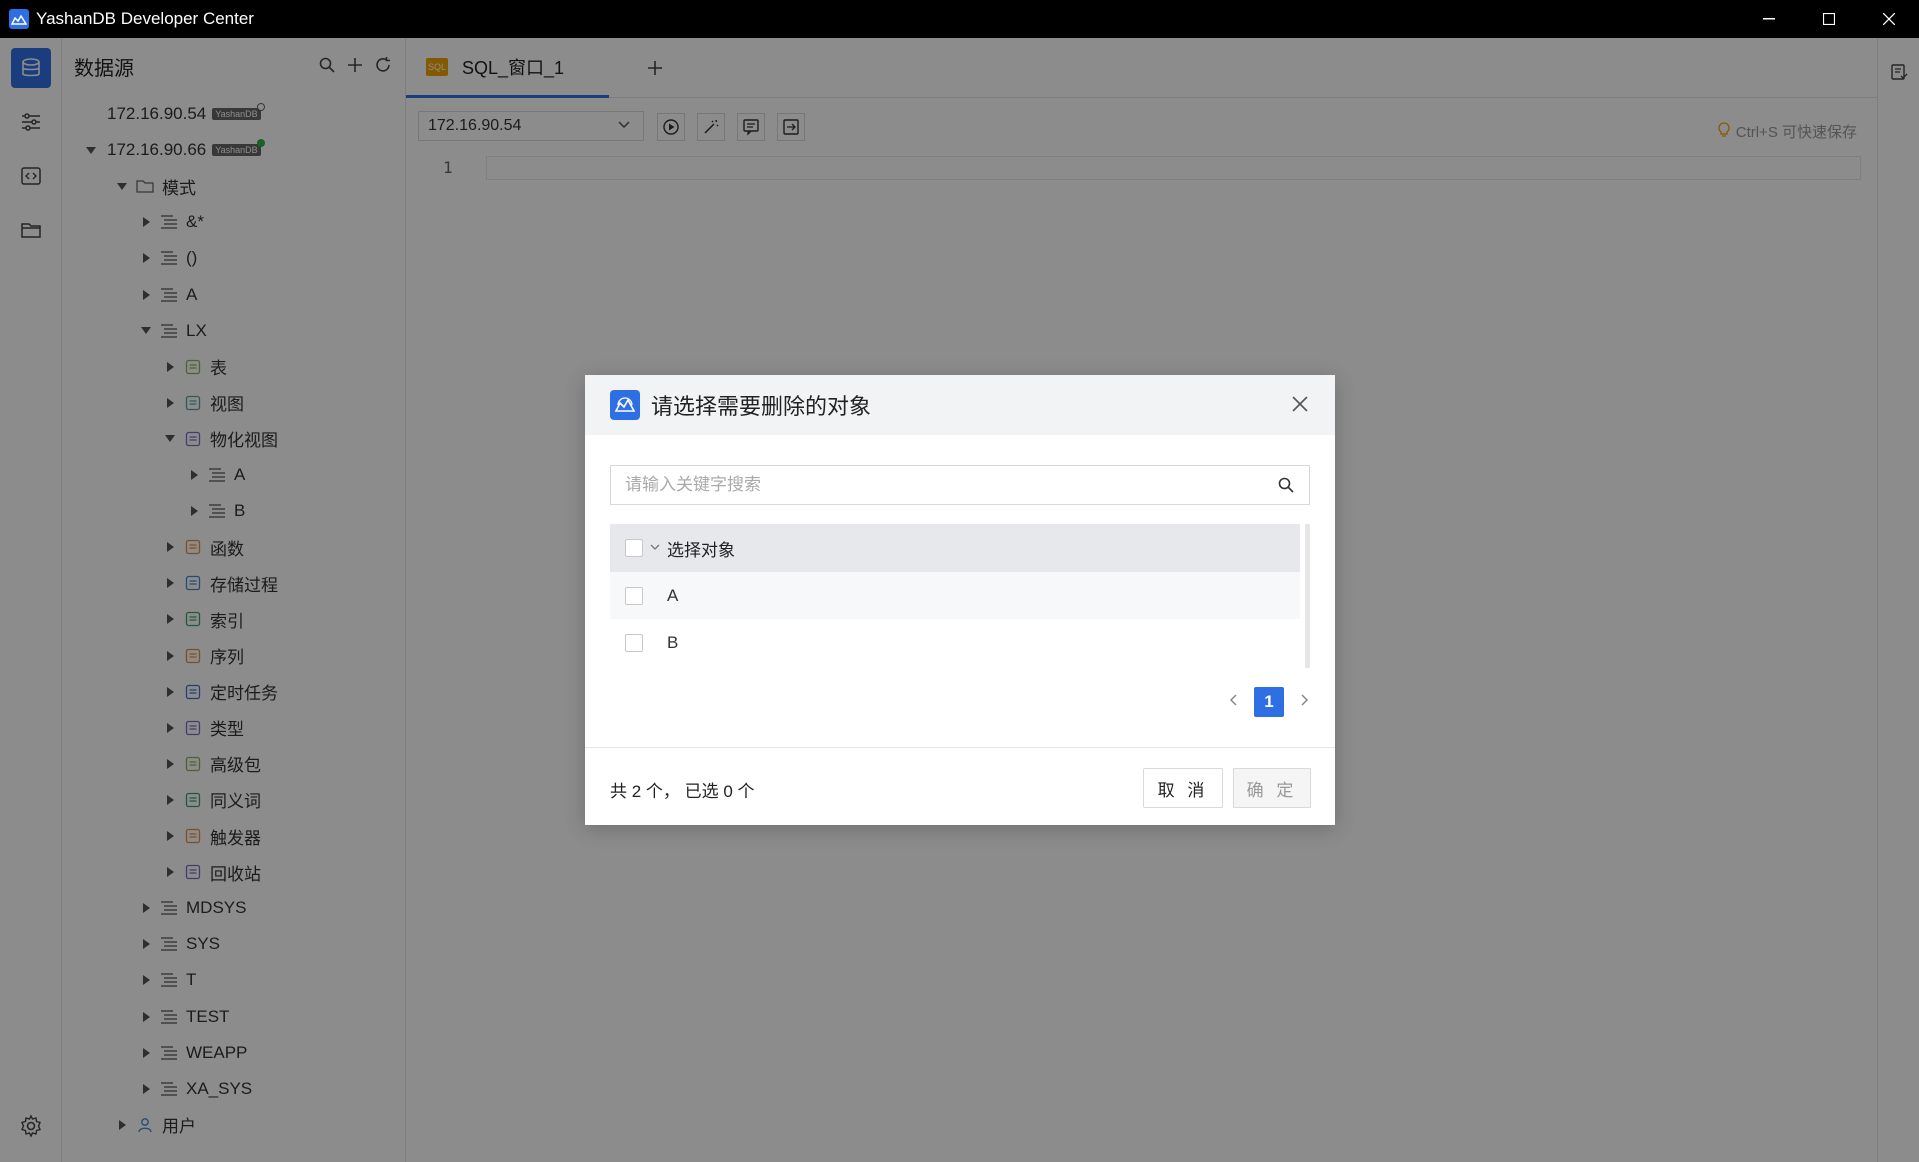 The image size is (1919, 1162). What do you see at coordinates (955, 548) in the screenshot?
I see `table-header: 选择对象` at bounding box center [955, 548].